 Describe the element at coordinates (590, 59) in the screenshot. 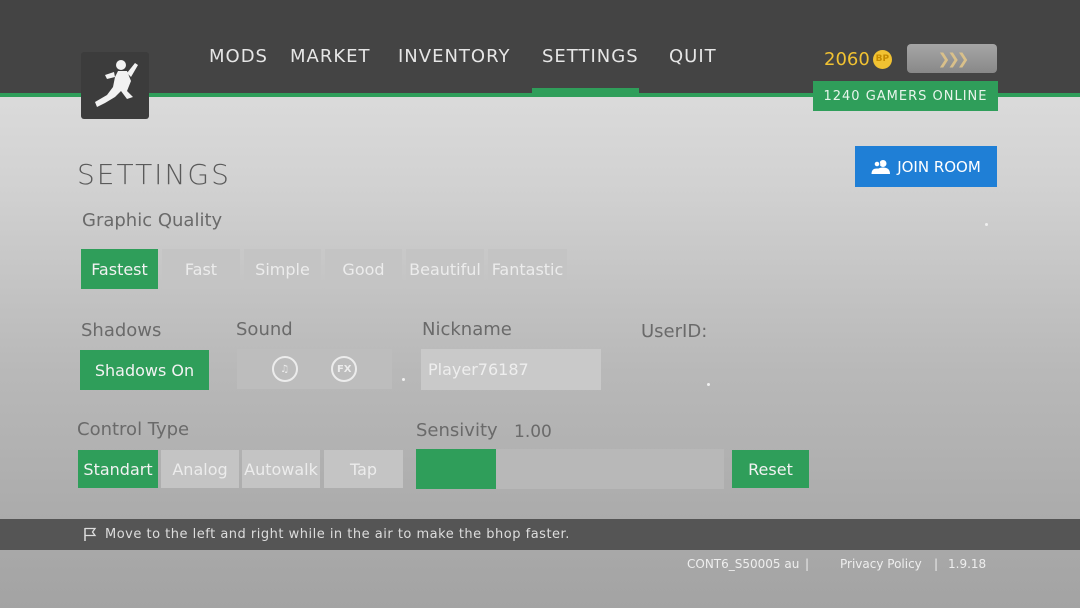

I see `nav-settings: SETTINGS` at that location.